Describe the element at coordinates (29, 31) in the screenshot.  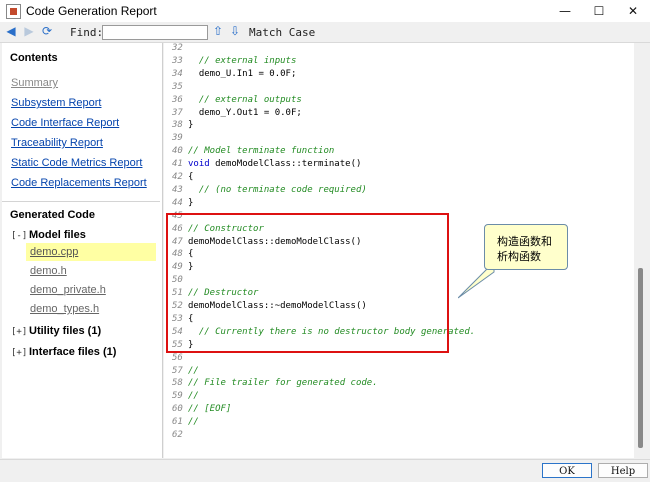
I see `forward-arrow-icon: ▶` at that location.